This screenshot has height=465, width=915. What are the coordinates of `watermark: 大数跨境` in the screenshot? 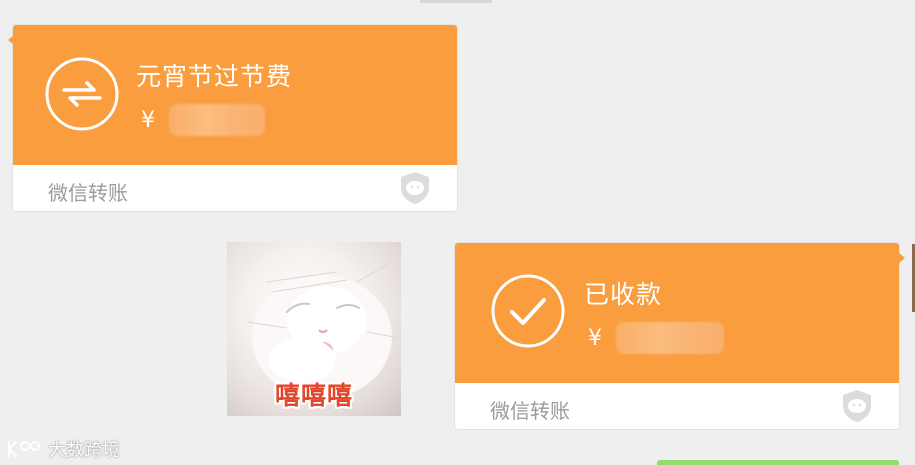 It's located at (63, 449).